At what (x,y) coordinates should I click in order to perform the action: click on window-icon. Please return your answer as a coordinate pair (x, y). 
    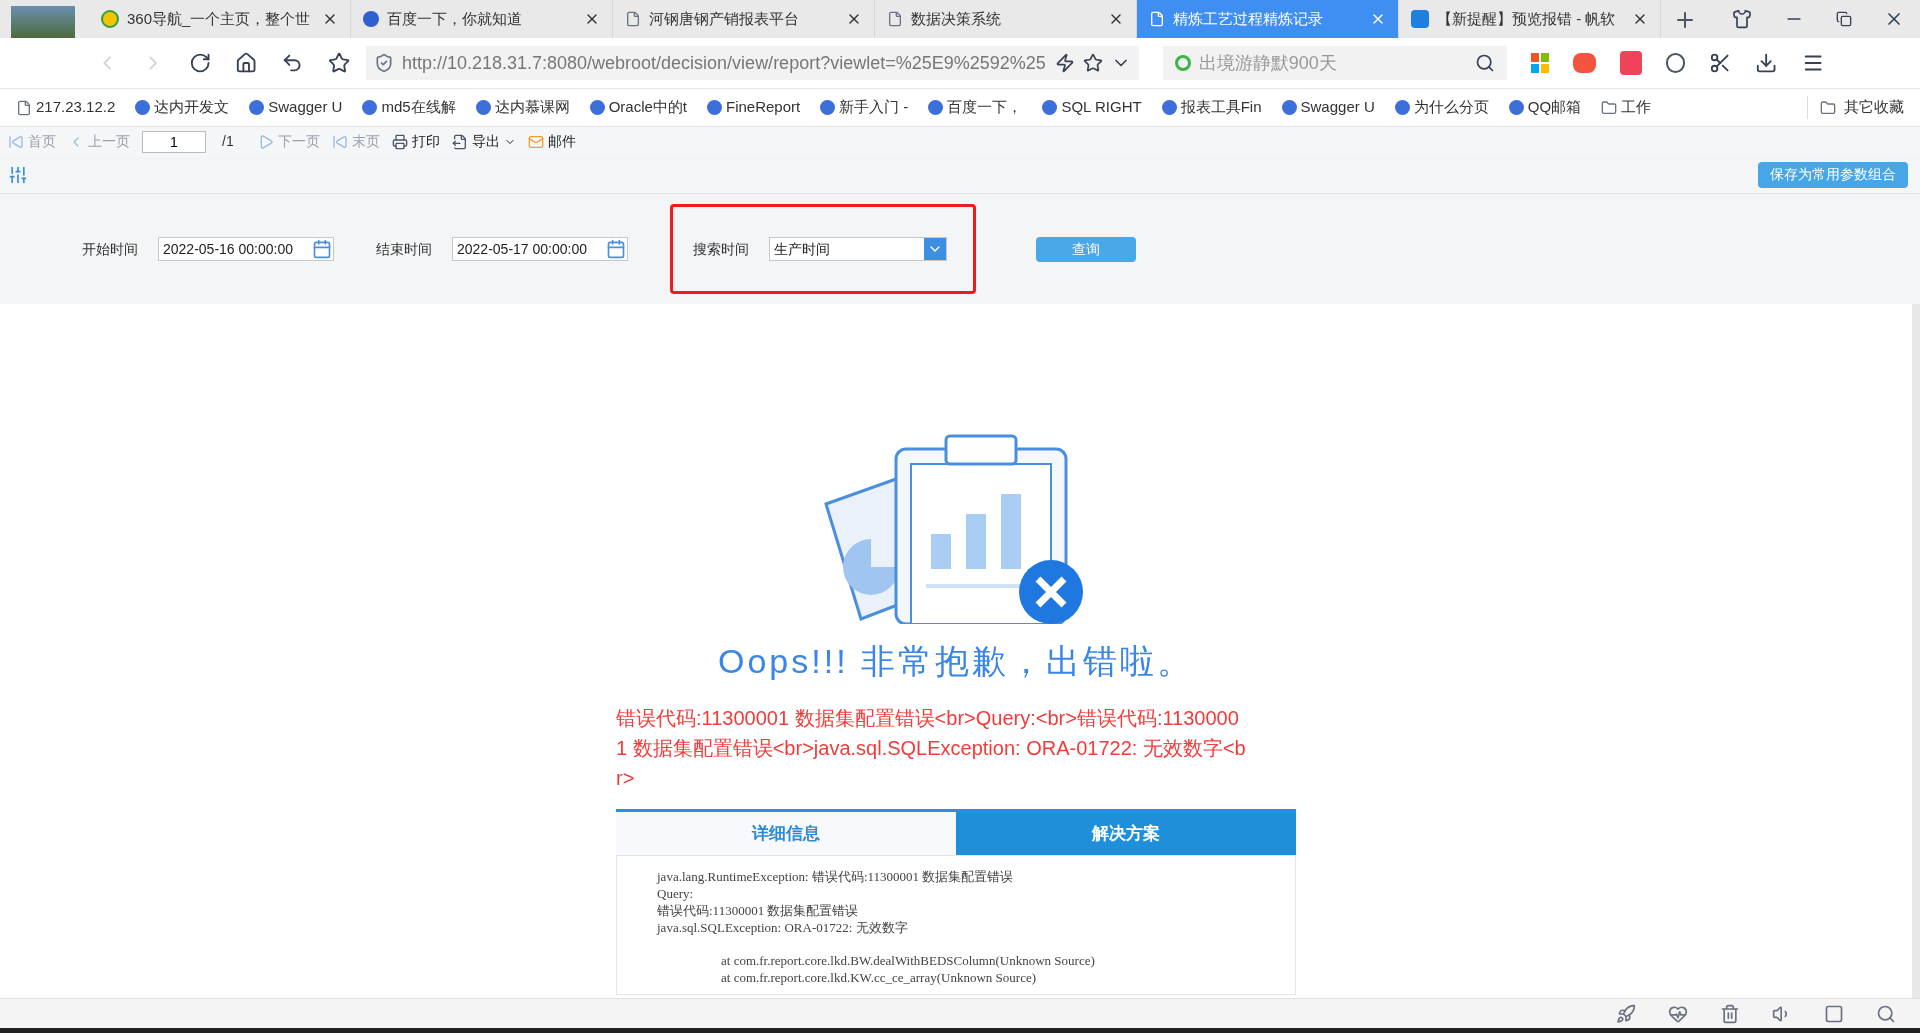
    Looking at the image, I should click on (1834, 1013).